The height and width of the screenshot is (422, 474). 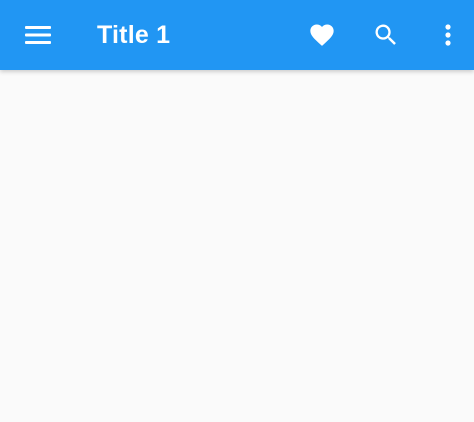 I want to click on menu-icon, so click(x=38, y=35).